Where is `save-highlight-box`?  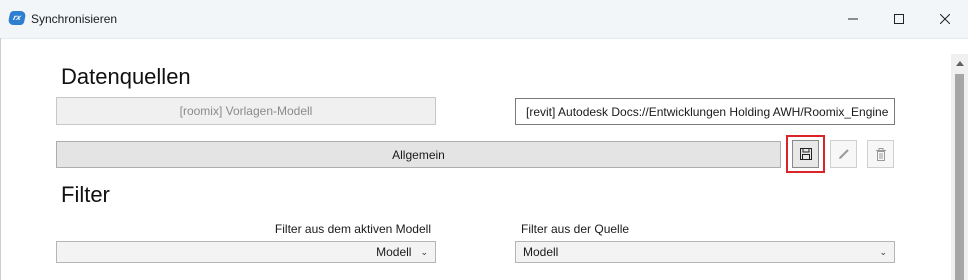 save-highlight-box is located at coordinates (805, 154).